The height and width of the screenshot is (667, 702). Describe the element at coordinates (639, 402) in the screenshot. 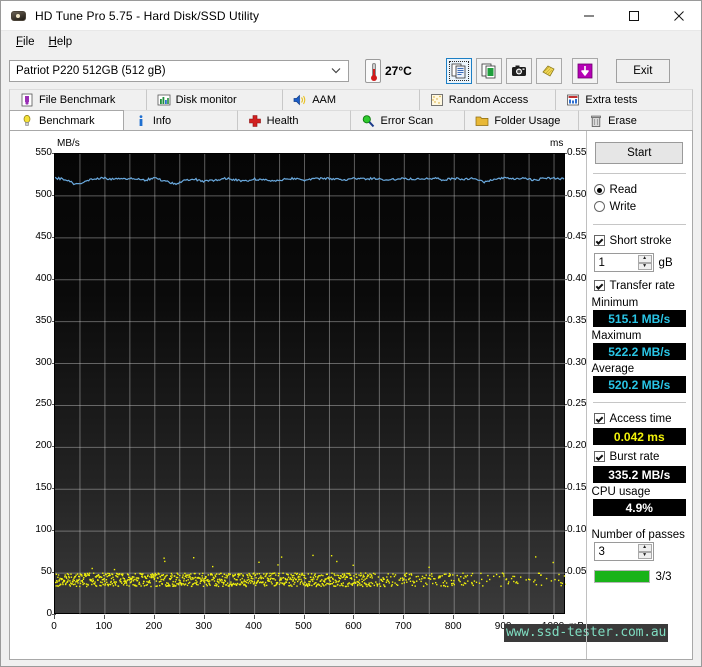

I see `divider` at that location.